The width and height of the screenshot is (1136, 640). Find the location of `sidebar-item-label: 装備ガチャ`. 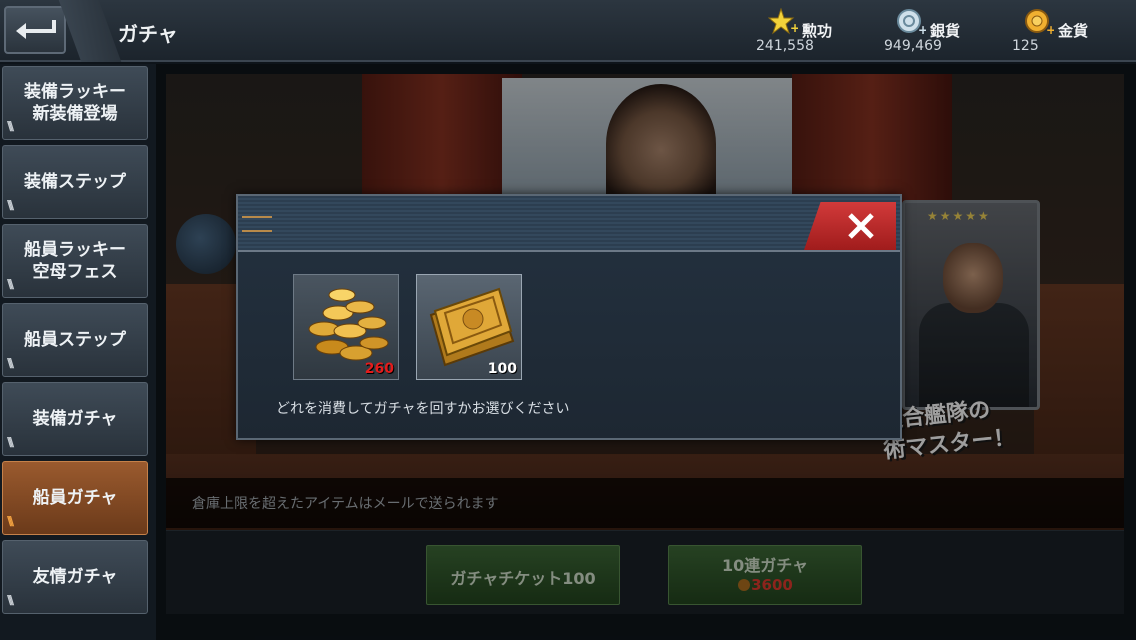

sidebar-item-label: 装備ガチャ is located at coordinates (75, 419).